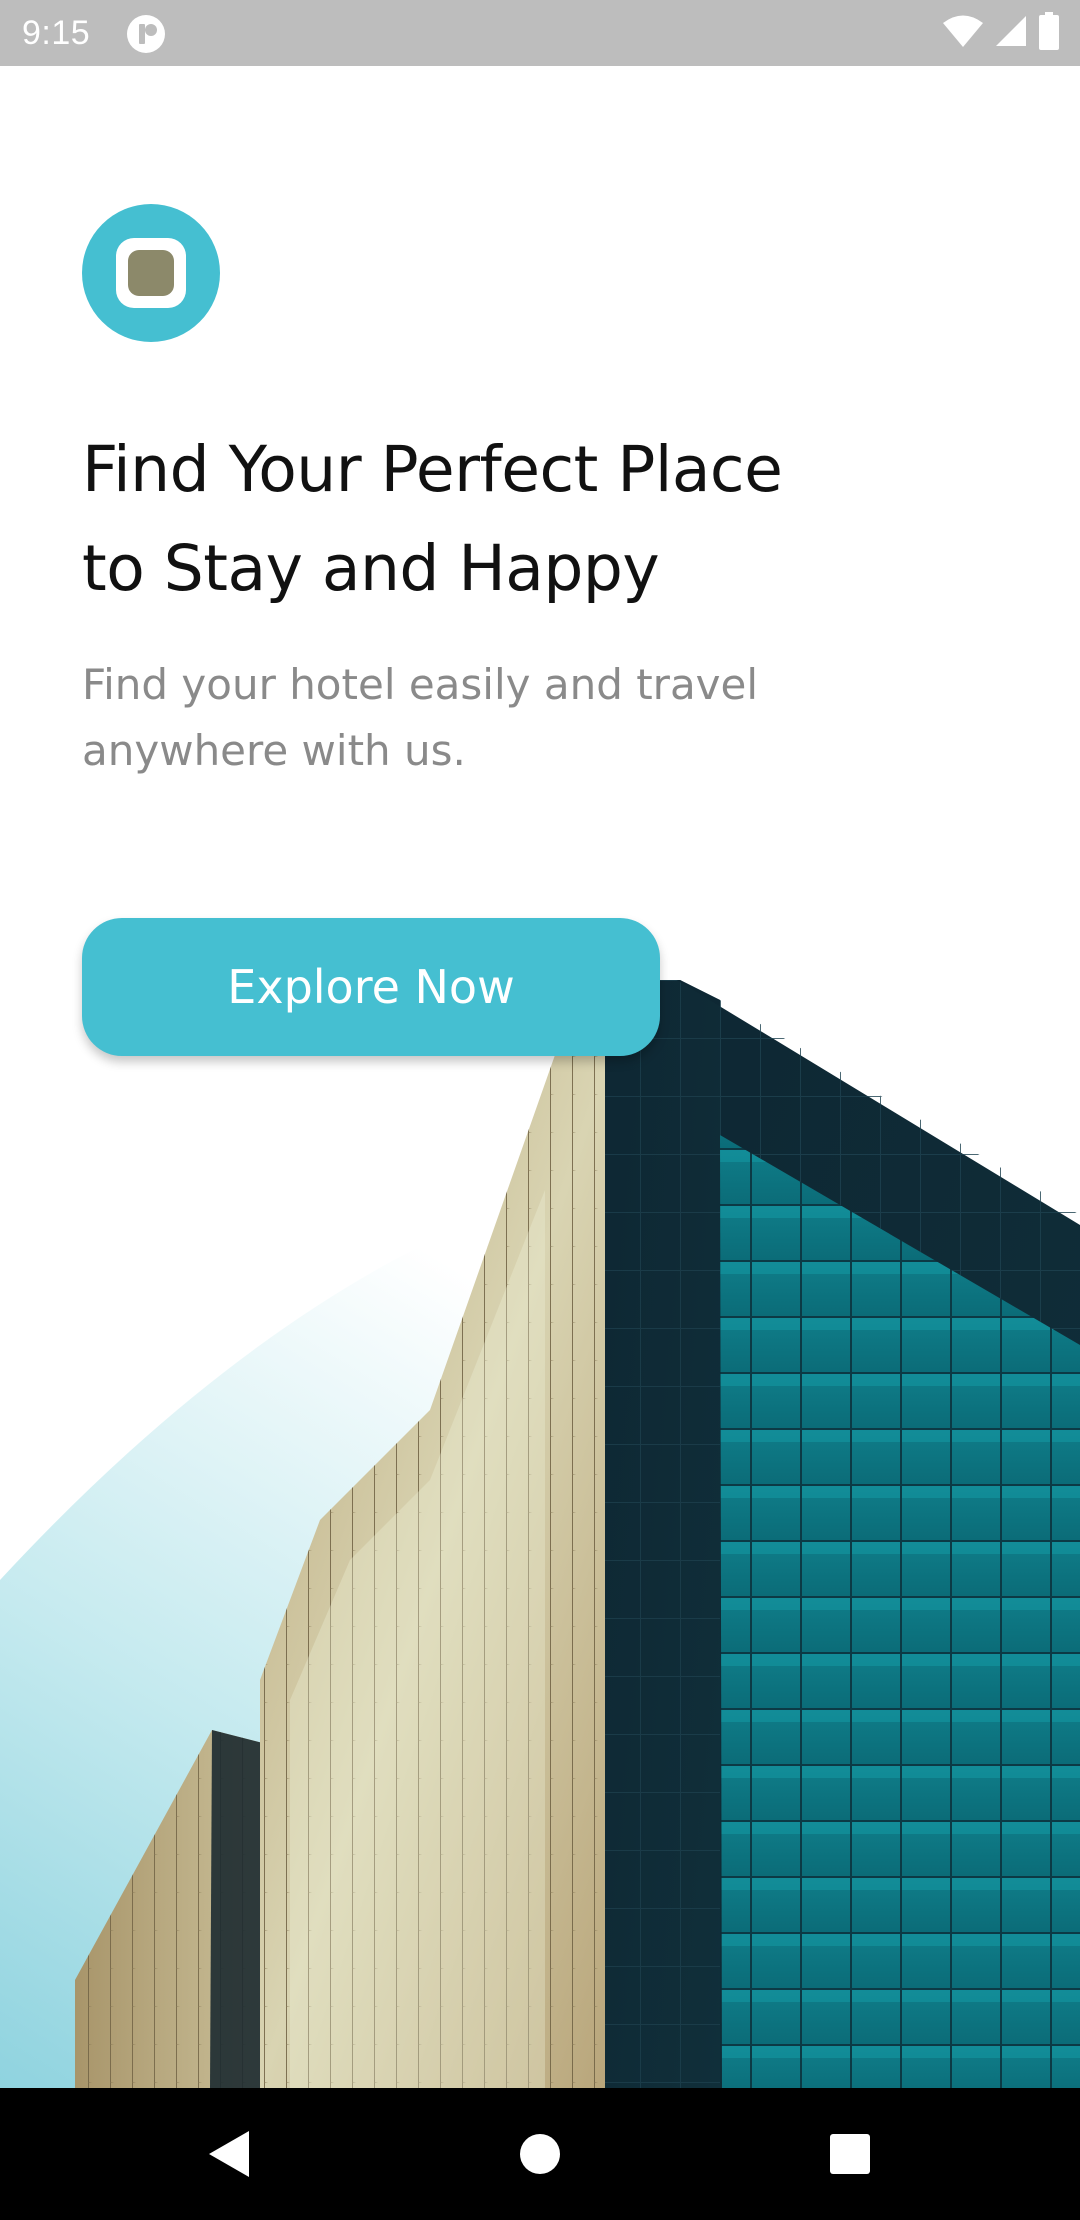 This screenshot has height=2220, width=1080. What do you see at coordinates (151, 273) in the screenshot?
I see `app-logo-icon` at bounding box center [151, 273].